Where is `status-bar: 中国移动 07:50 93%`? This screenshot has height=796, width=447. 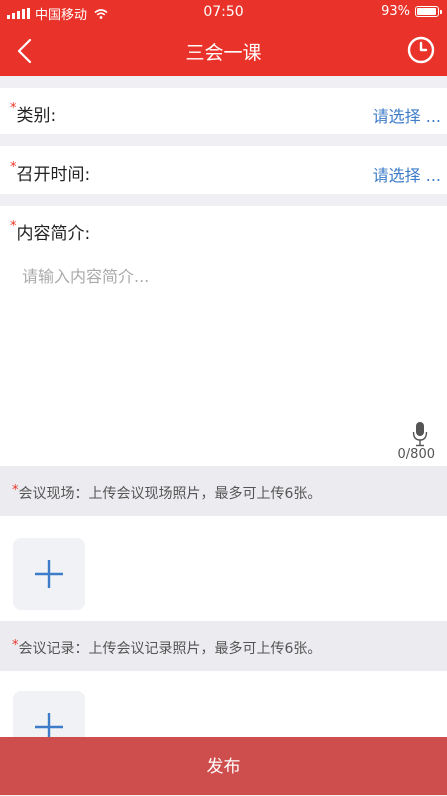
status-bar: 中国移动 07:50 93% is located at coordinates (223, 12).